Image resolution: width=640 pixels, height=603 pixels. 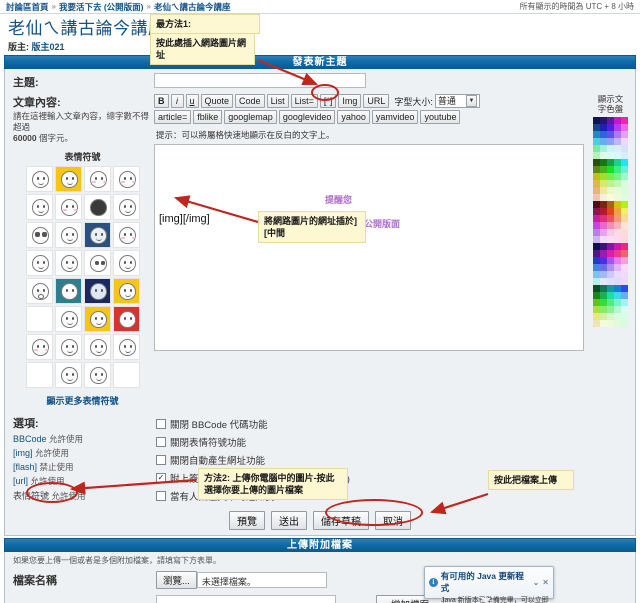 What do you see at coordinates (376, 101) in the screenshot?
I see `bbcode-url-button: URL` at bounding box center [376, 101].